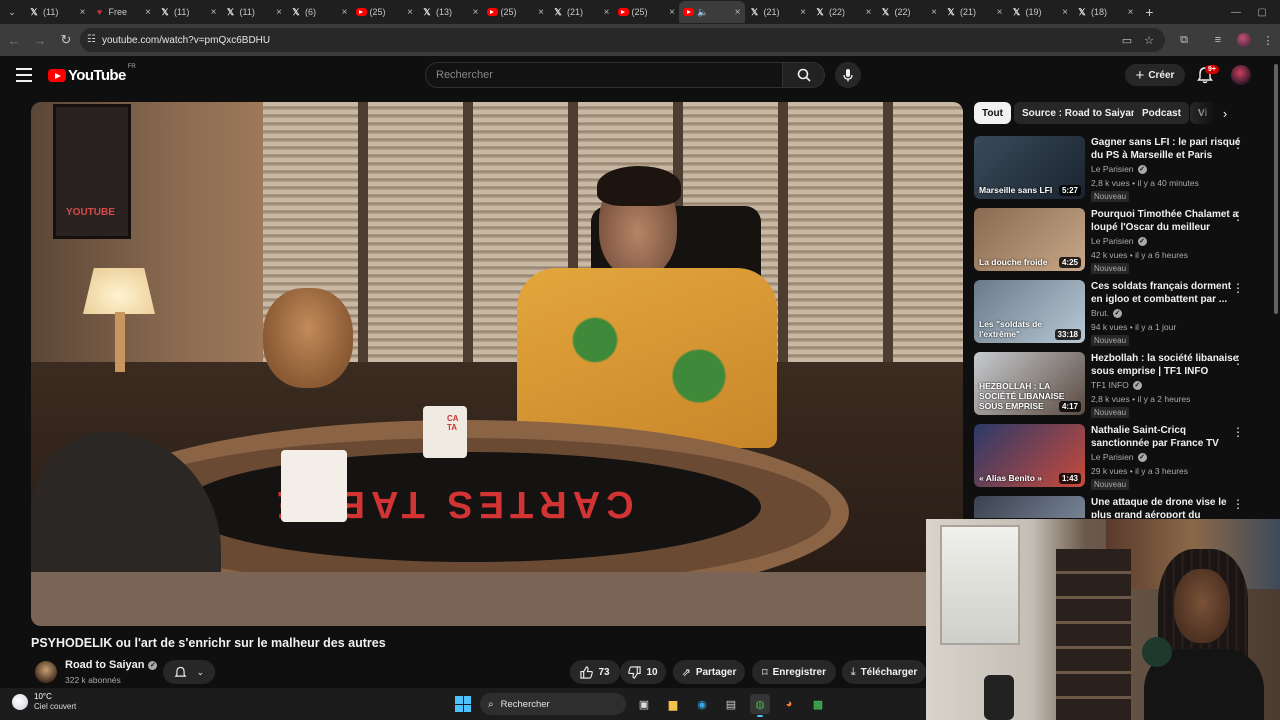  What do you see at coordinates (40, 40) in the screenshot?
I see `forward-icon: →` at bounding box center [40, 40].